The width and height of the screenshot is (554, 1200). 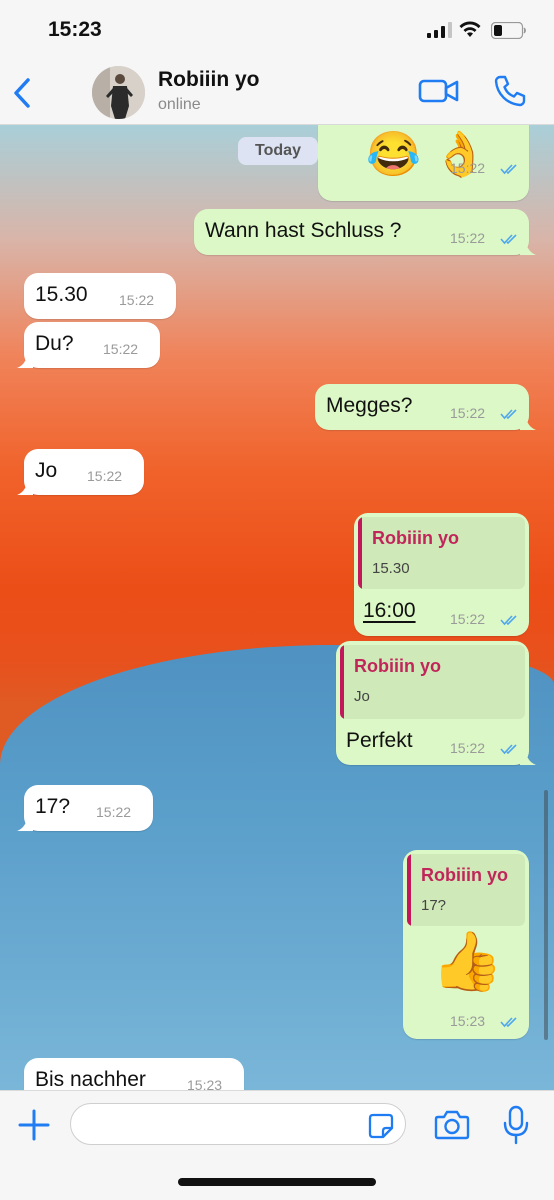 What do you see at coordinates (434, 905) in the screenshot?
I see `quote-text: 17?` at bounding box center [434, 905].